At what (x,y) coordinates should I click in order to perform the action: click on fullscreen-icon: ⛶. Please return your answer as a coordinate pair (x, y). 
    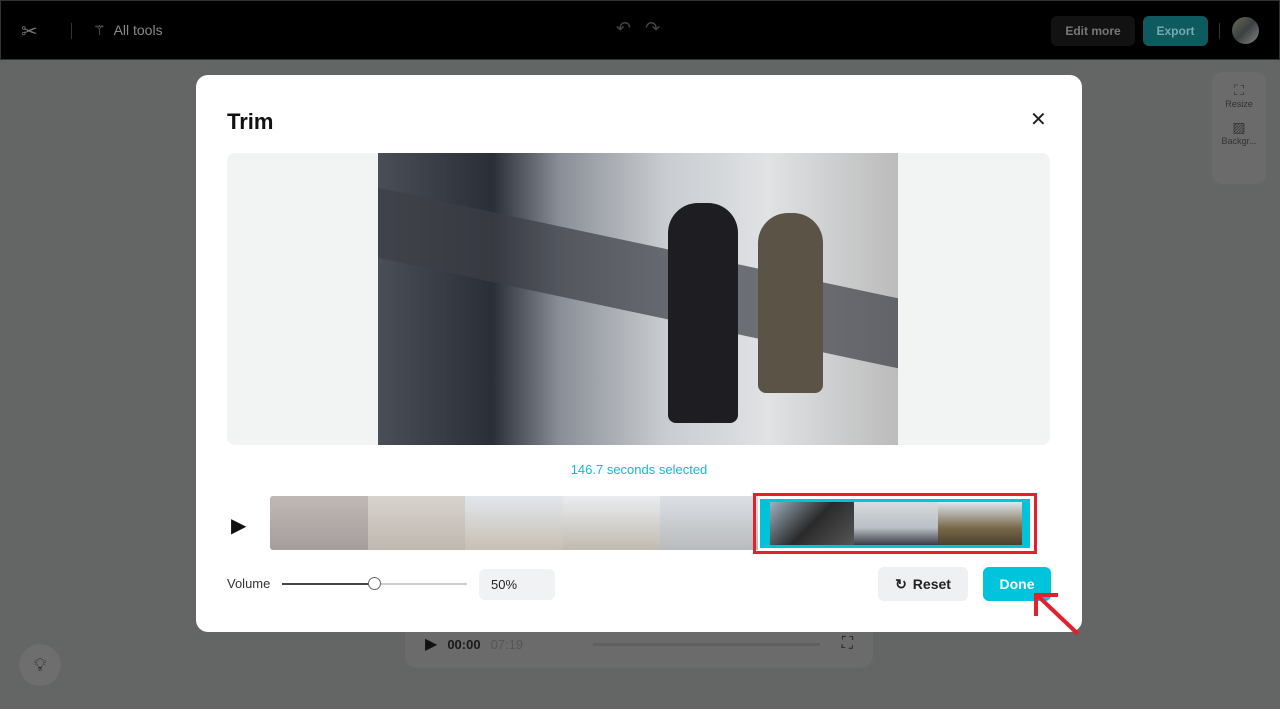
    Looking at the image, I should click on (847, 644).